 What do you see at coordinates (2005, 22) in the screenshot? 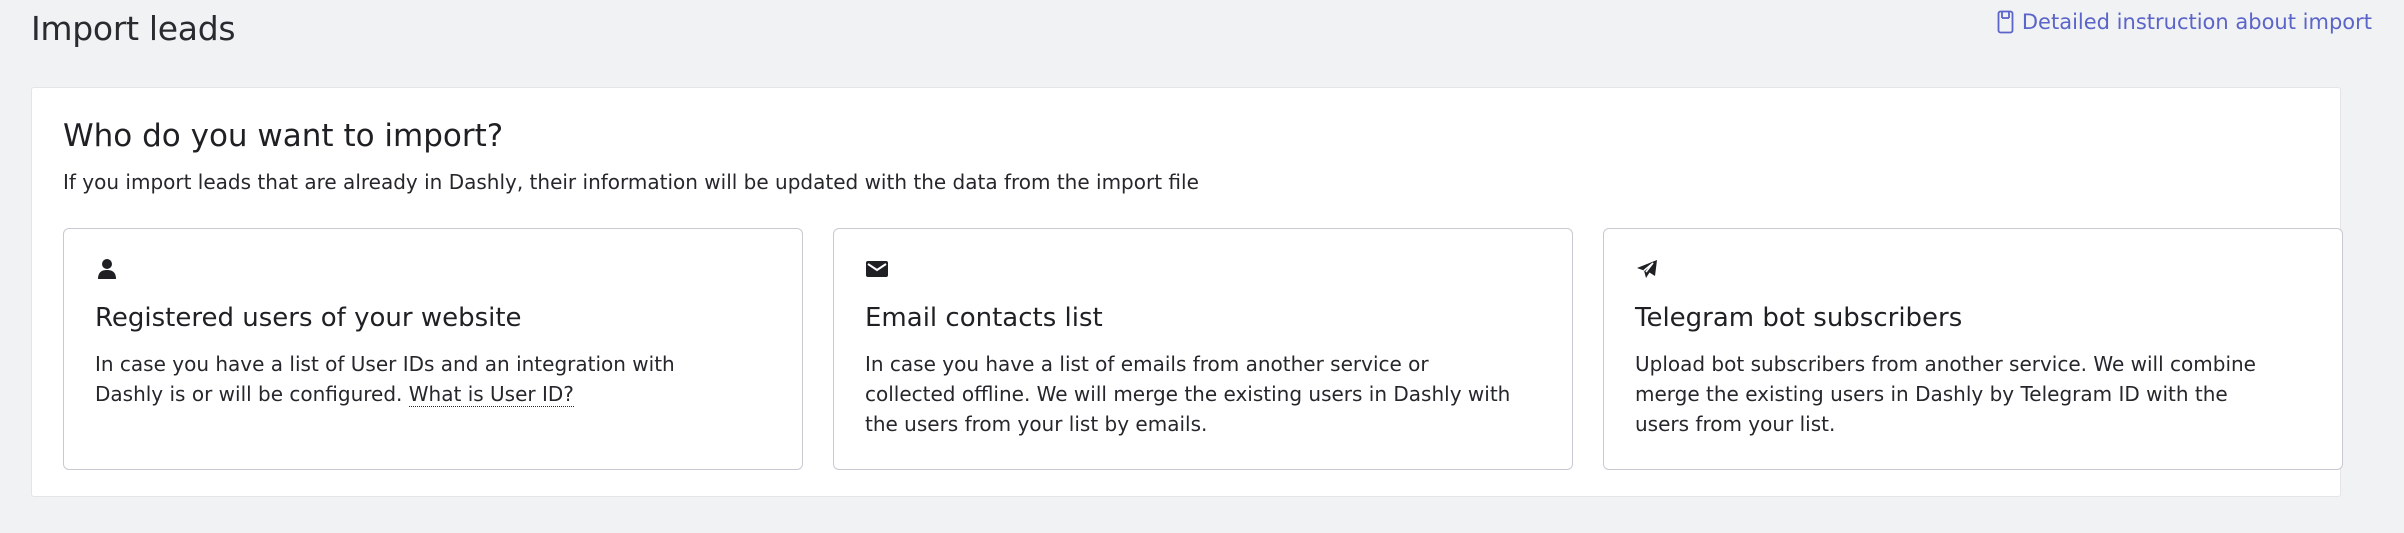
I see `book-icon` at bounding box center [2005, 22].